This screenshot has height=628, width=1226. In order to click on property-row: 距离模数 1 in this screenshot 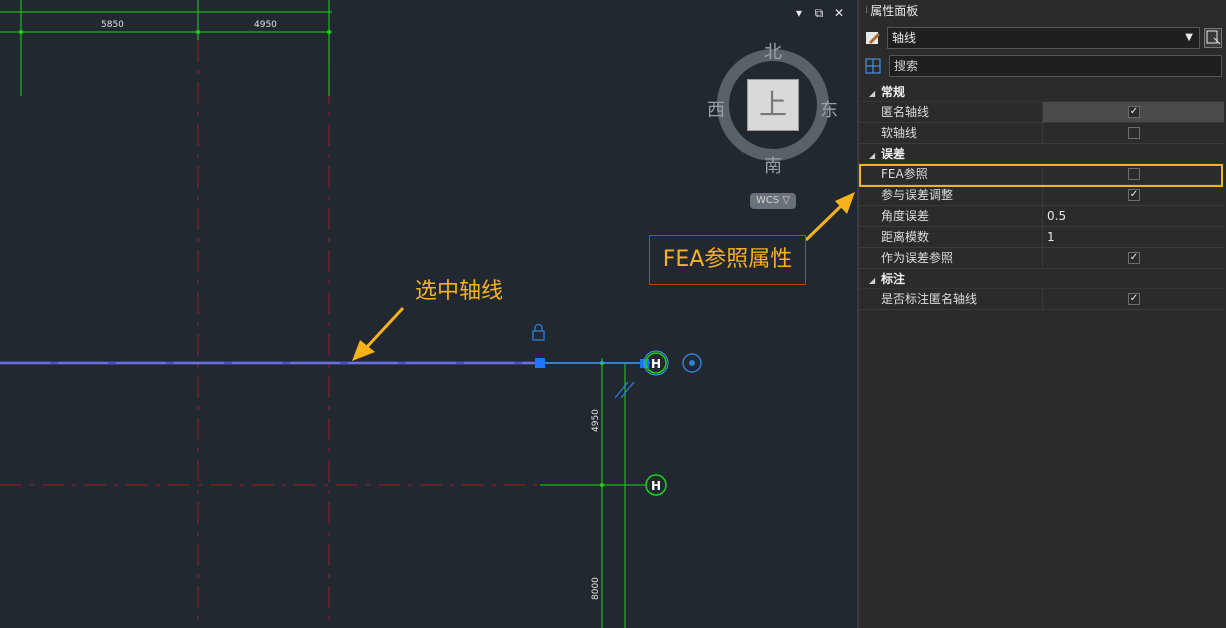, I will do `click(1041, 237)`.